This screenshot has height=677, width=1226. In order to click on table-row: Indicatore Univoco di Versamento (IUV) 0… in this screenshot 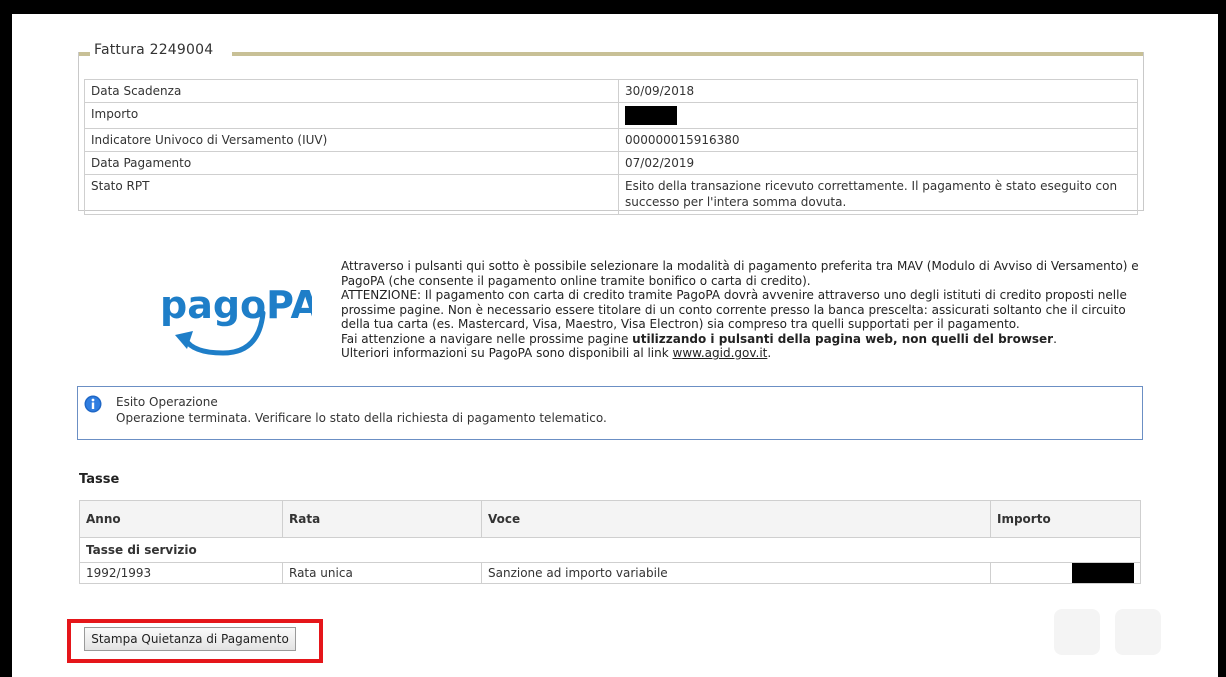, I will do `click(611, 140)`.